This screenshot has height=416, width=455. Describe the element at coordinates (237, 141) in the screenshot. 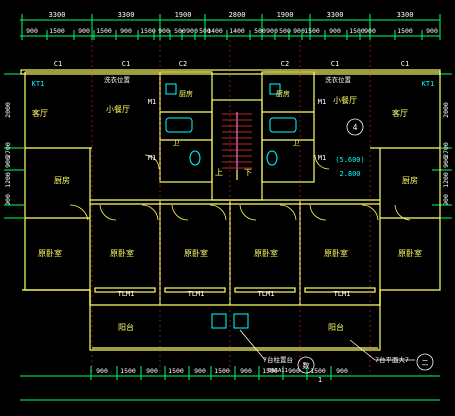

I see `stair-treads` at that location.